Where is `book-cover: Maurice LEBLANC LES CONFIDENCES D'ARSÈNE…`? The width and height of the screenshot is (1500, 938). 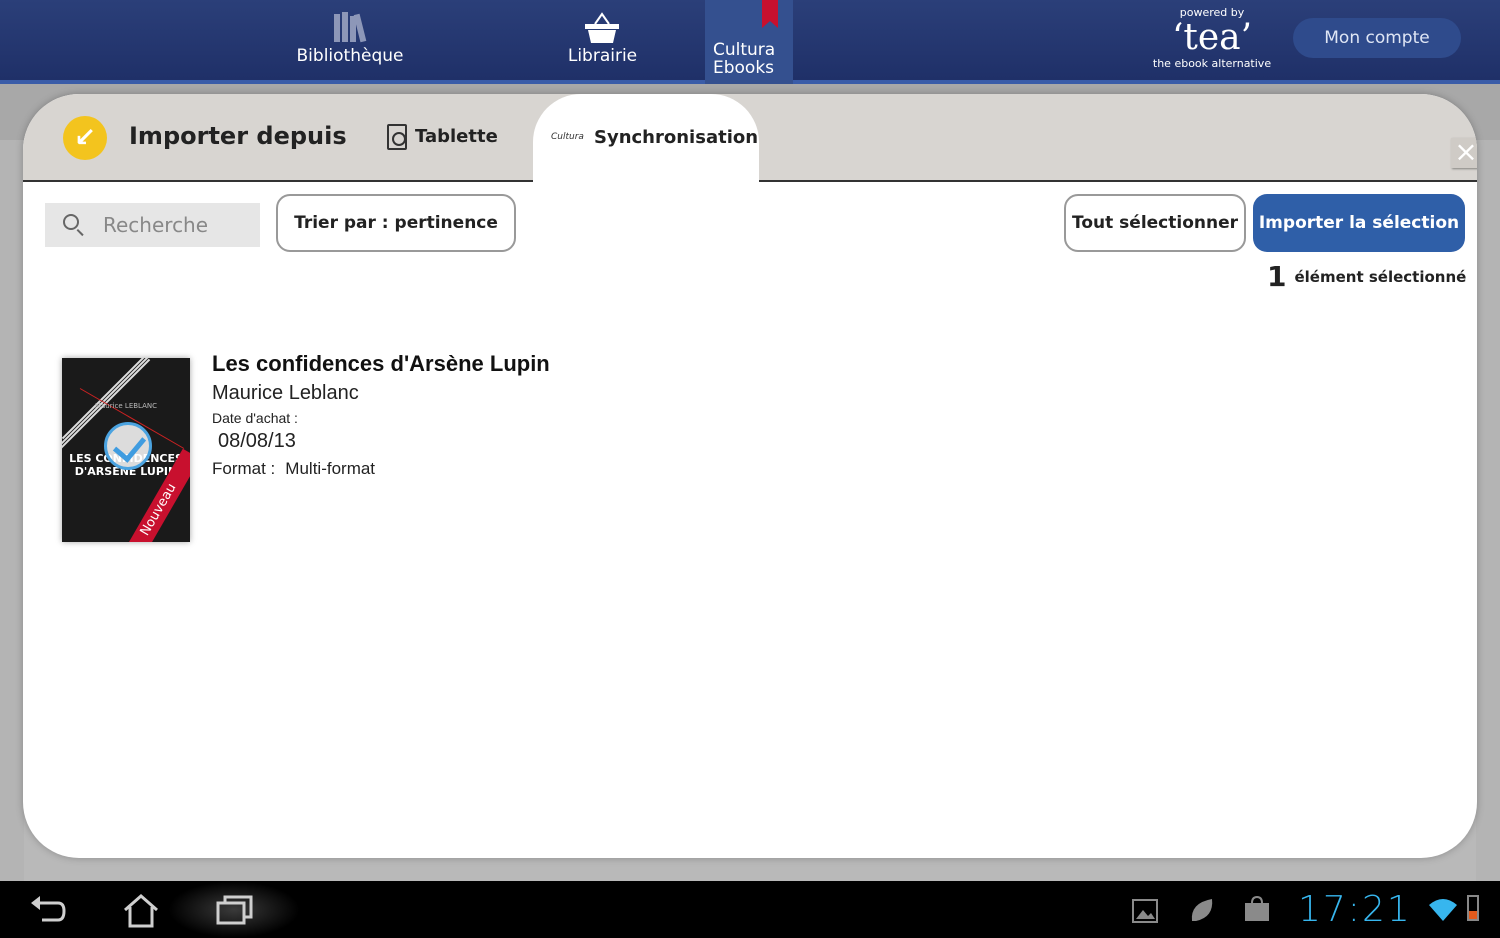
book-cover: Maurice LEBLANC LES CONFIDENCES D'ARSÈNE… is located at coordinates (126, 450).